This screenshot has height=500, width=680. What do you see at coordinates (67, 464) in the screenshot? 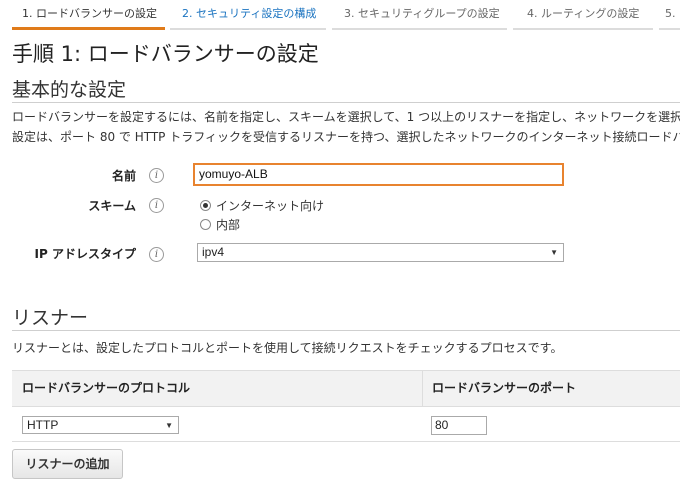
I see `add-listener-button: リスナーの追加` at bounding box center [67, 464].